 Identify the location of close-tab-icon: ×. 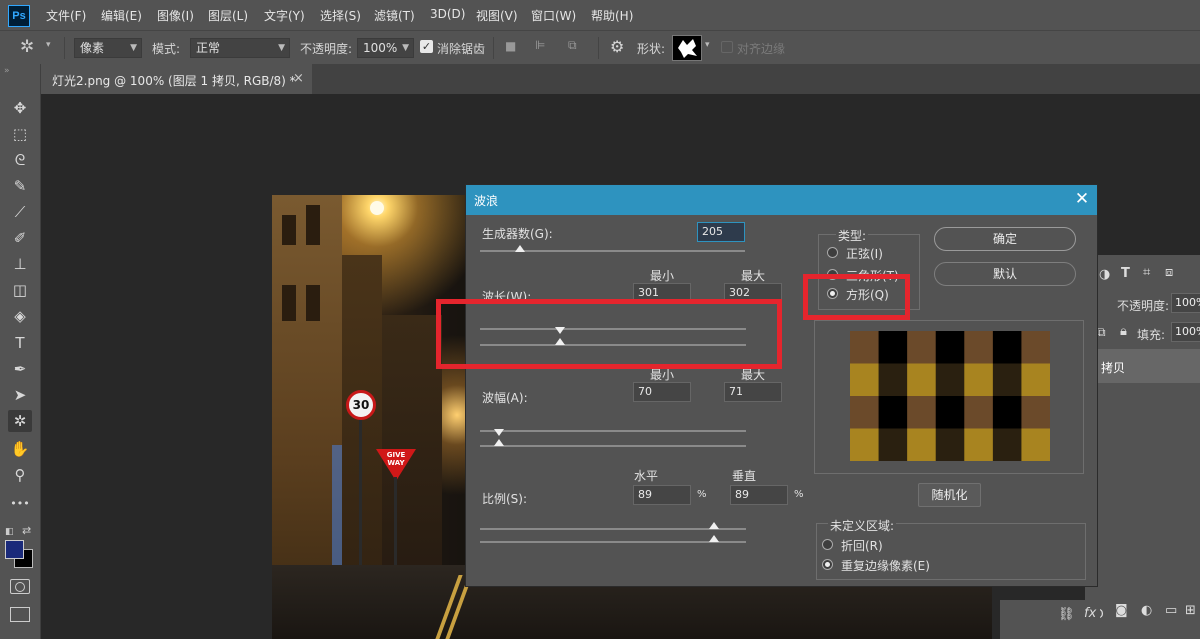
(298, 78).